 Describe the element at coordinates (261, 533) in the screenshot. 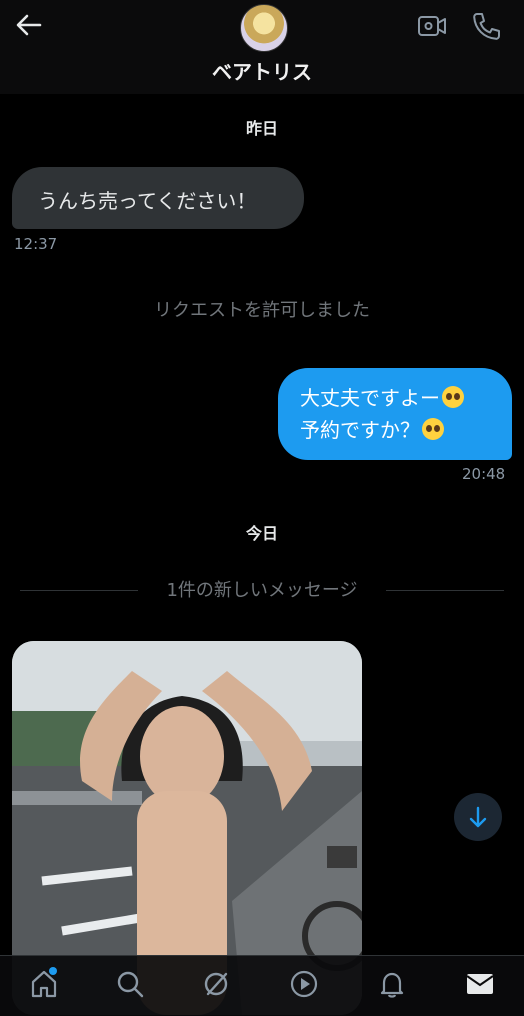

I see `date-separator-today: 今日` at that location.